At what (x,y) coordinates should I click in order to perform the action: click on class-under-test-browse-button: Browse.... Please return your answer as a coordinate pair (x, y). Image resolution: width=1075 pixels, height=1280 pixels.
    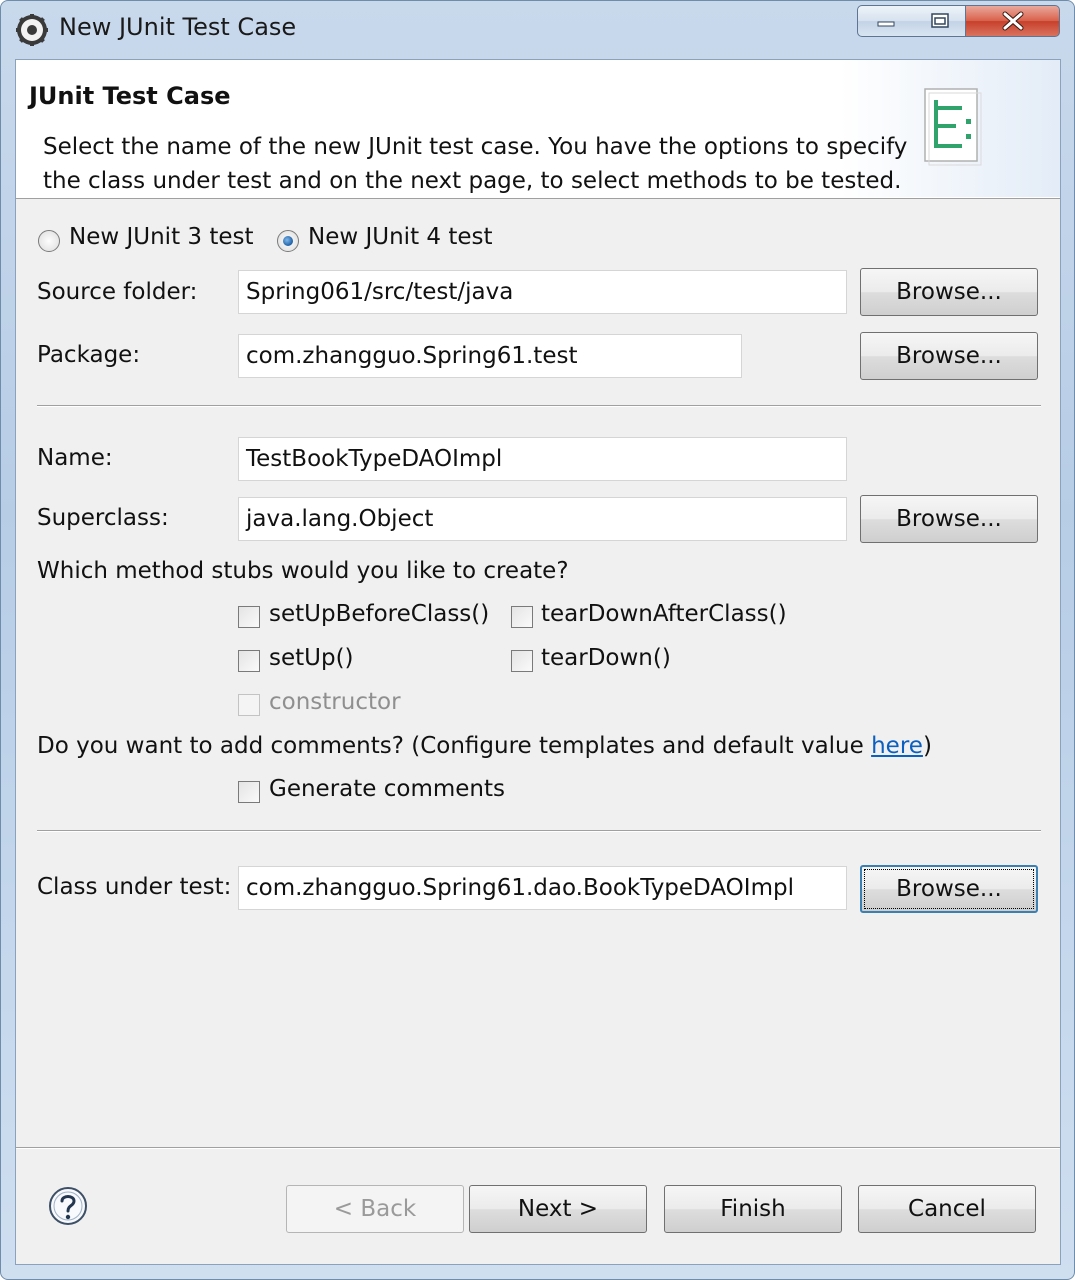
    Looking at the image, I should click on (949, 889).